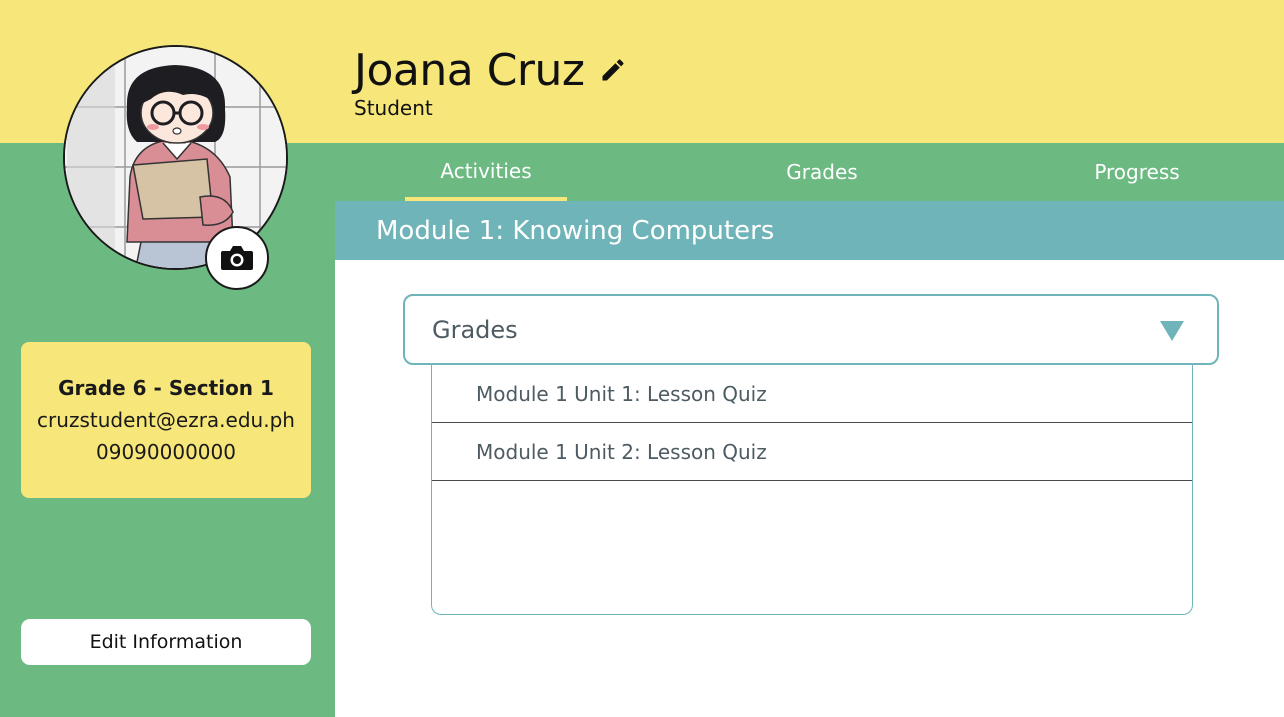 The height and width of the screenshot is (717, 1284). What do you see at coordinates (812, 452) in the screenshot?
I see `list-item: Module 1 Unit 2: Lesson Quiz` at bounding box center [812, 452].